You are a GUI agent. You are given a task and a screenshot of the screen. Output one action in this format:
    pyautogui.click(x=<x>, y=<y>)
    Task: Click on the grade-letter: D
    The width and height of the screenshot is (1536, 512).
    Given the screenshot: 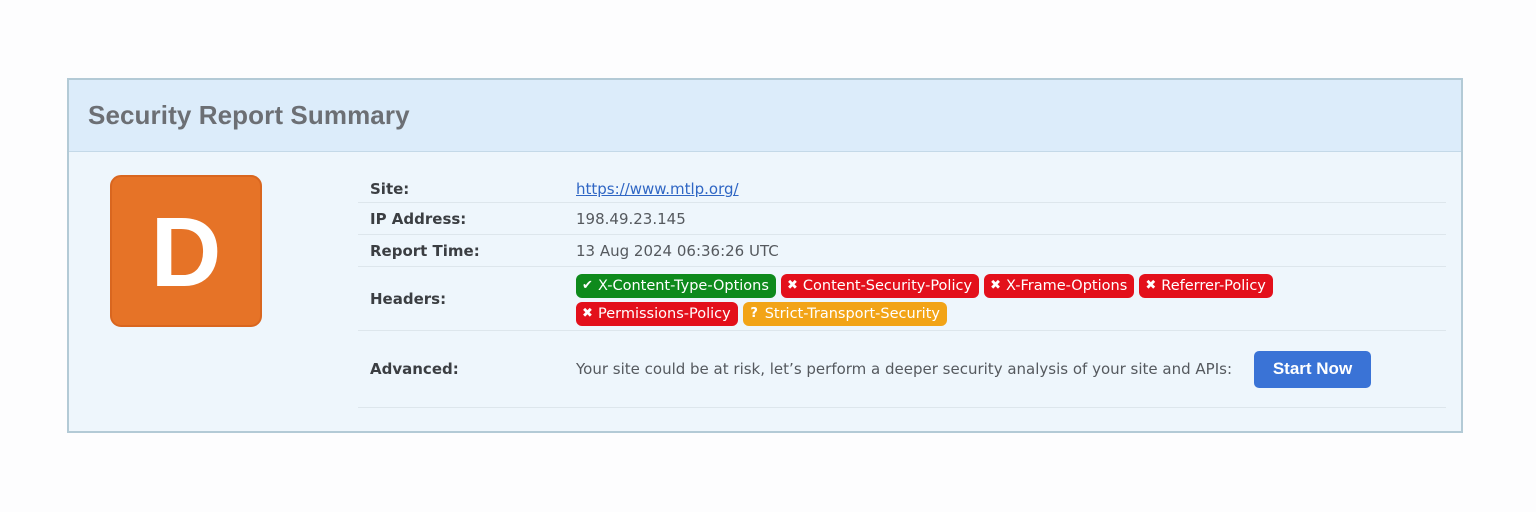 What is the action you would take?
    pyautogui.click(x=186, y=252)
    